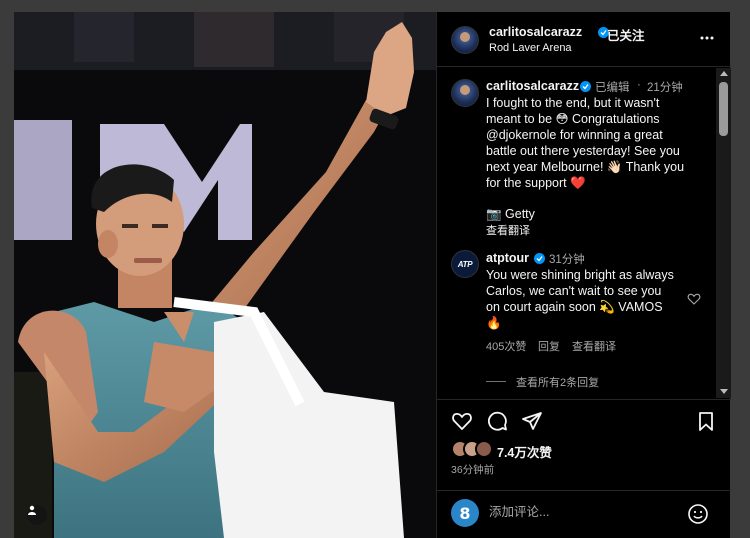 The image size is (750, 538). What do you see at coordinates (707, 38) in the screenshot?
I see `more-horizontal-icon` at bounding box center [707, 38].